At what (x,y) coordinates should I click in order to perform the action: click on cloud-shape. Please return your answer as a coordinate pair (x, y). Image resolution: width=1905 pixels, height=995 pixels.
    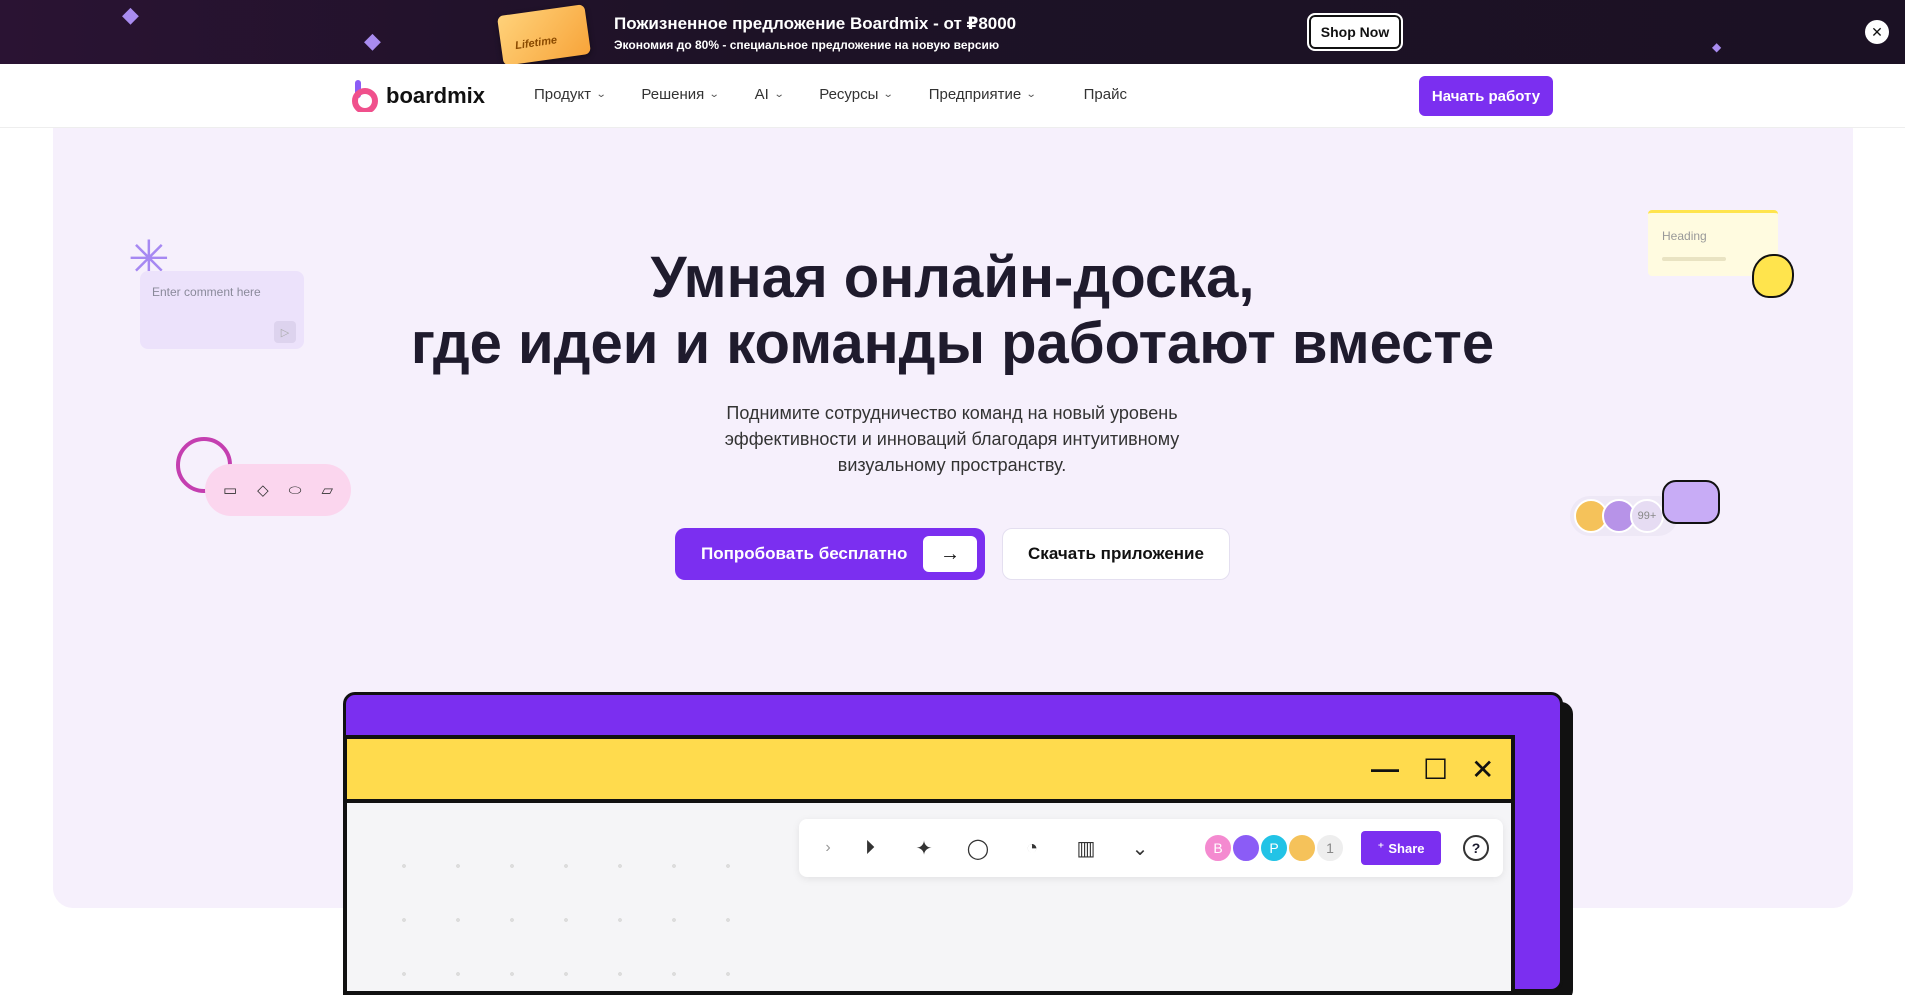
    Looking at the image, I should click on (1691, 502).